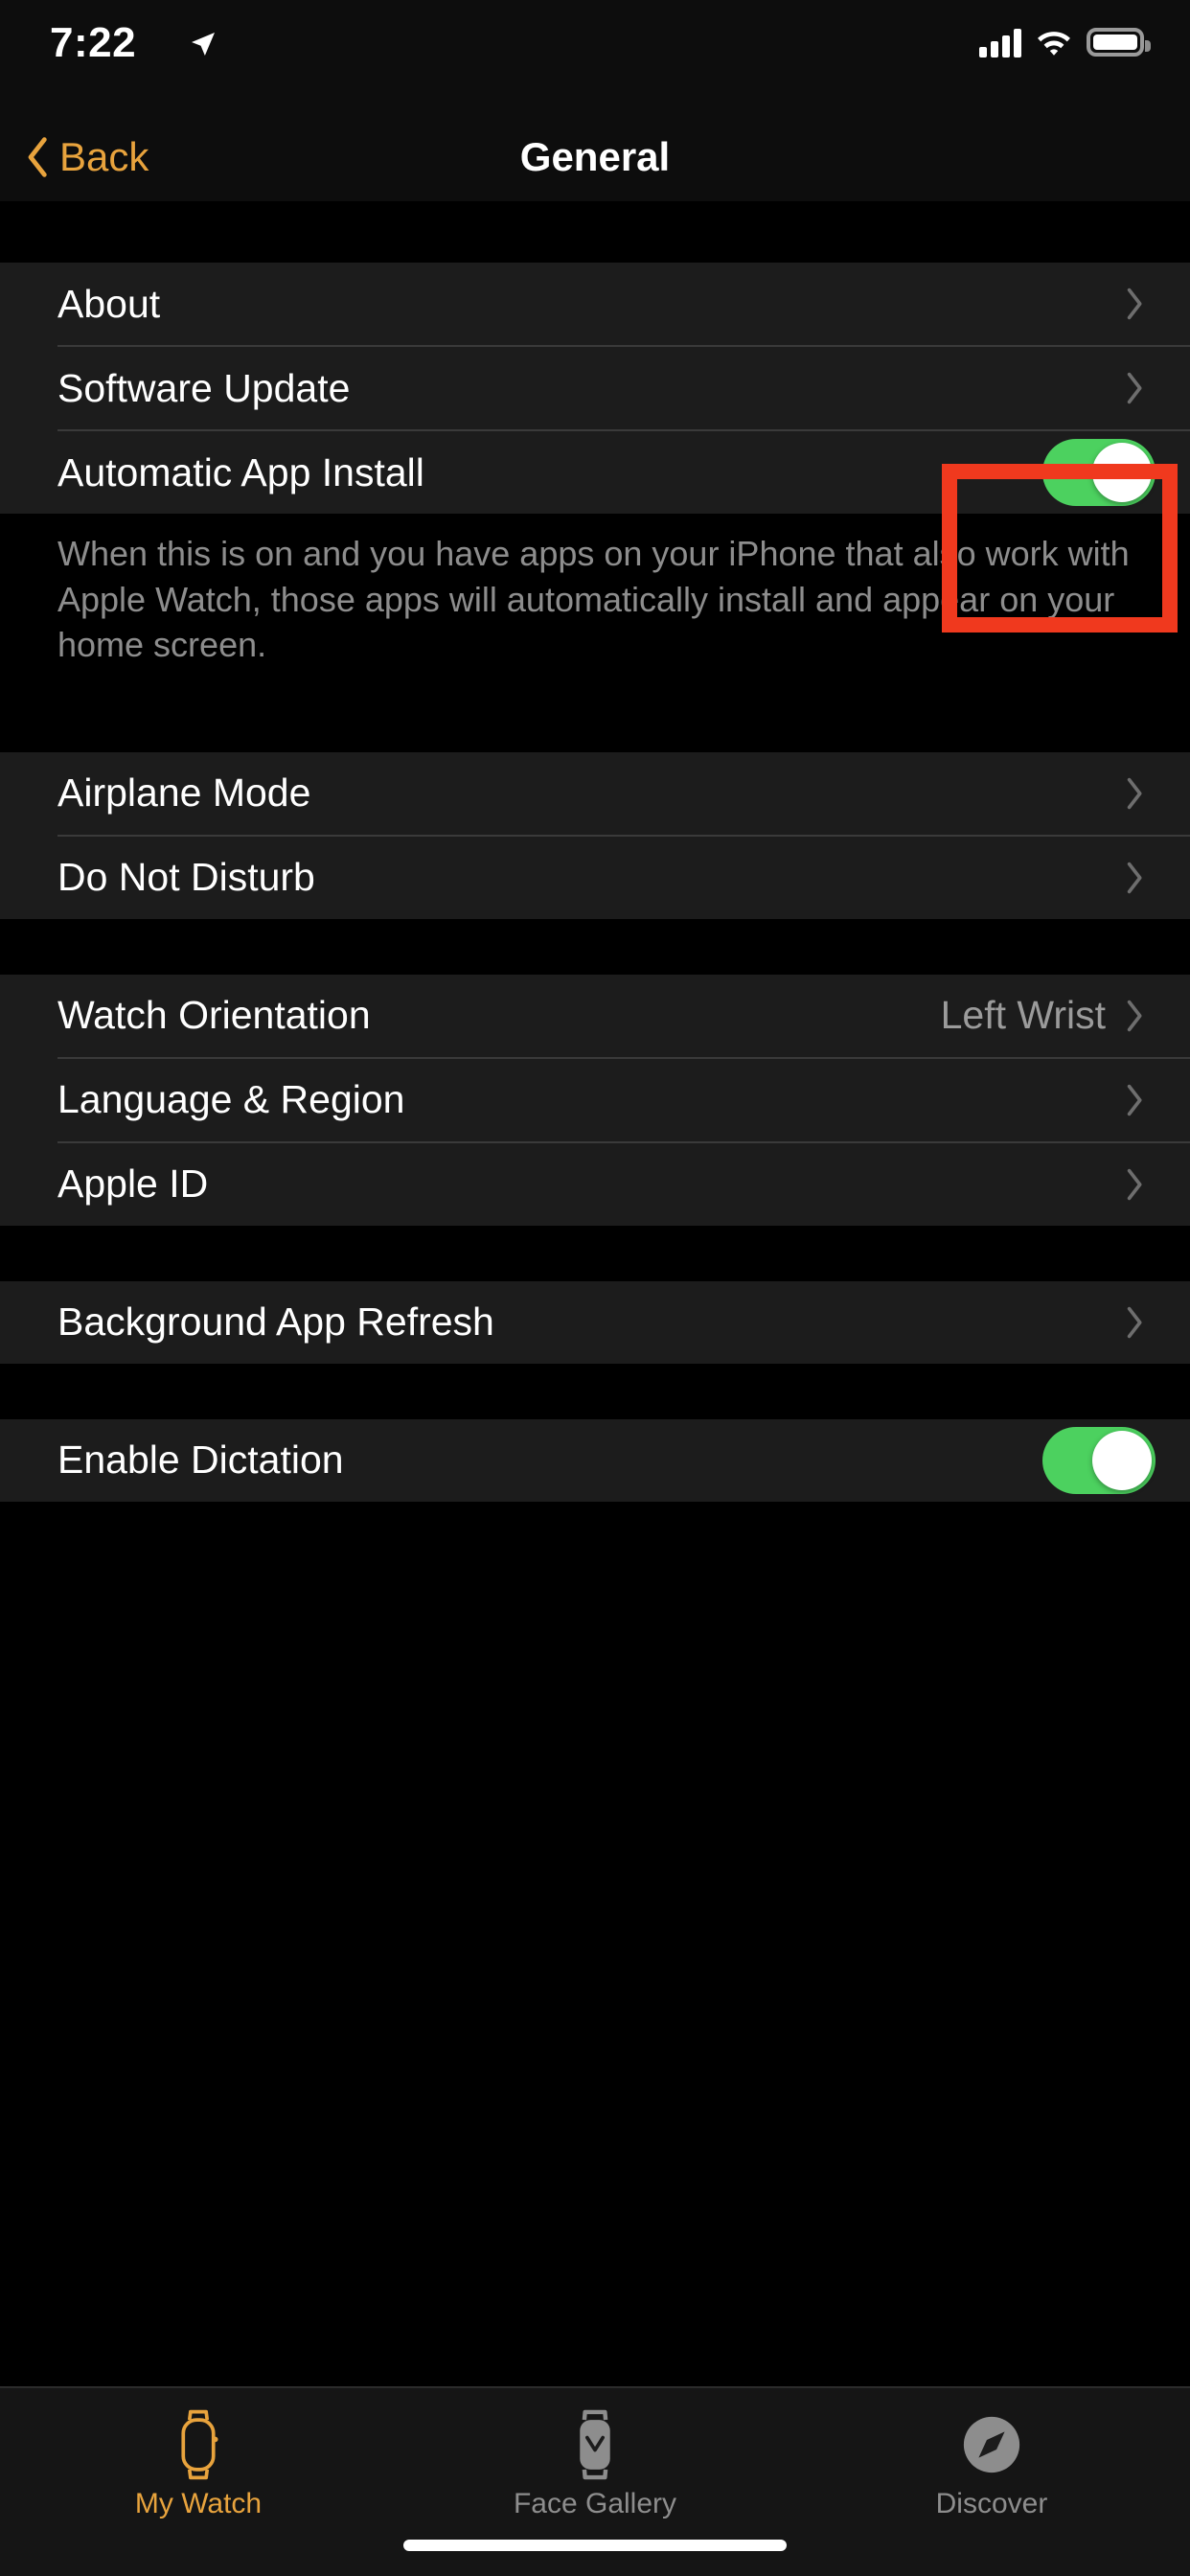 Image resolution: width=1190 pixels, height=2576 pixels. I want to click on back-button-label: Back, so click(104, 156).